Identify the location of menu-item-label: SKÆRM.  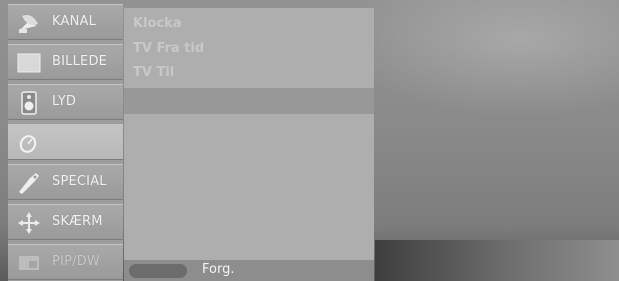
(77, 221).